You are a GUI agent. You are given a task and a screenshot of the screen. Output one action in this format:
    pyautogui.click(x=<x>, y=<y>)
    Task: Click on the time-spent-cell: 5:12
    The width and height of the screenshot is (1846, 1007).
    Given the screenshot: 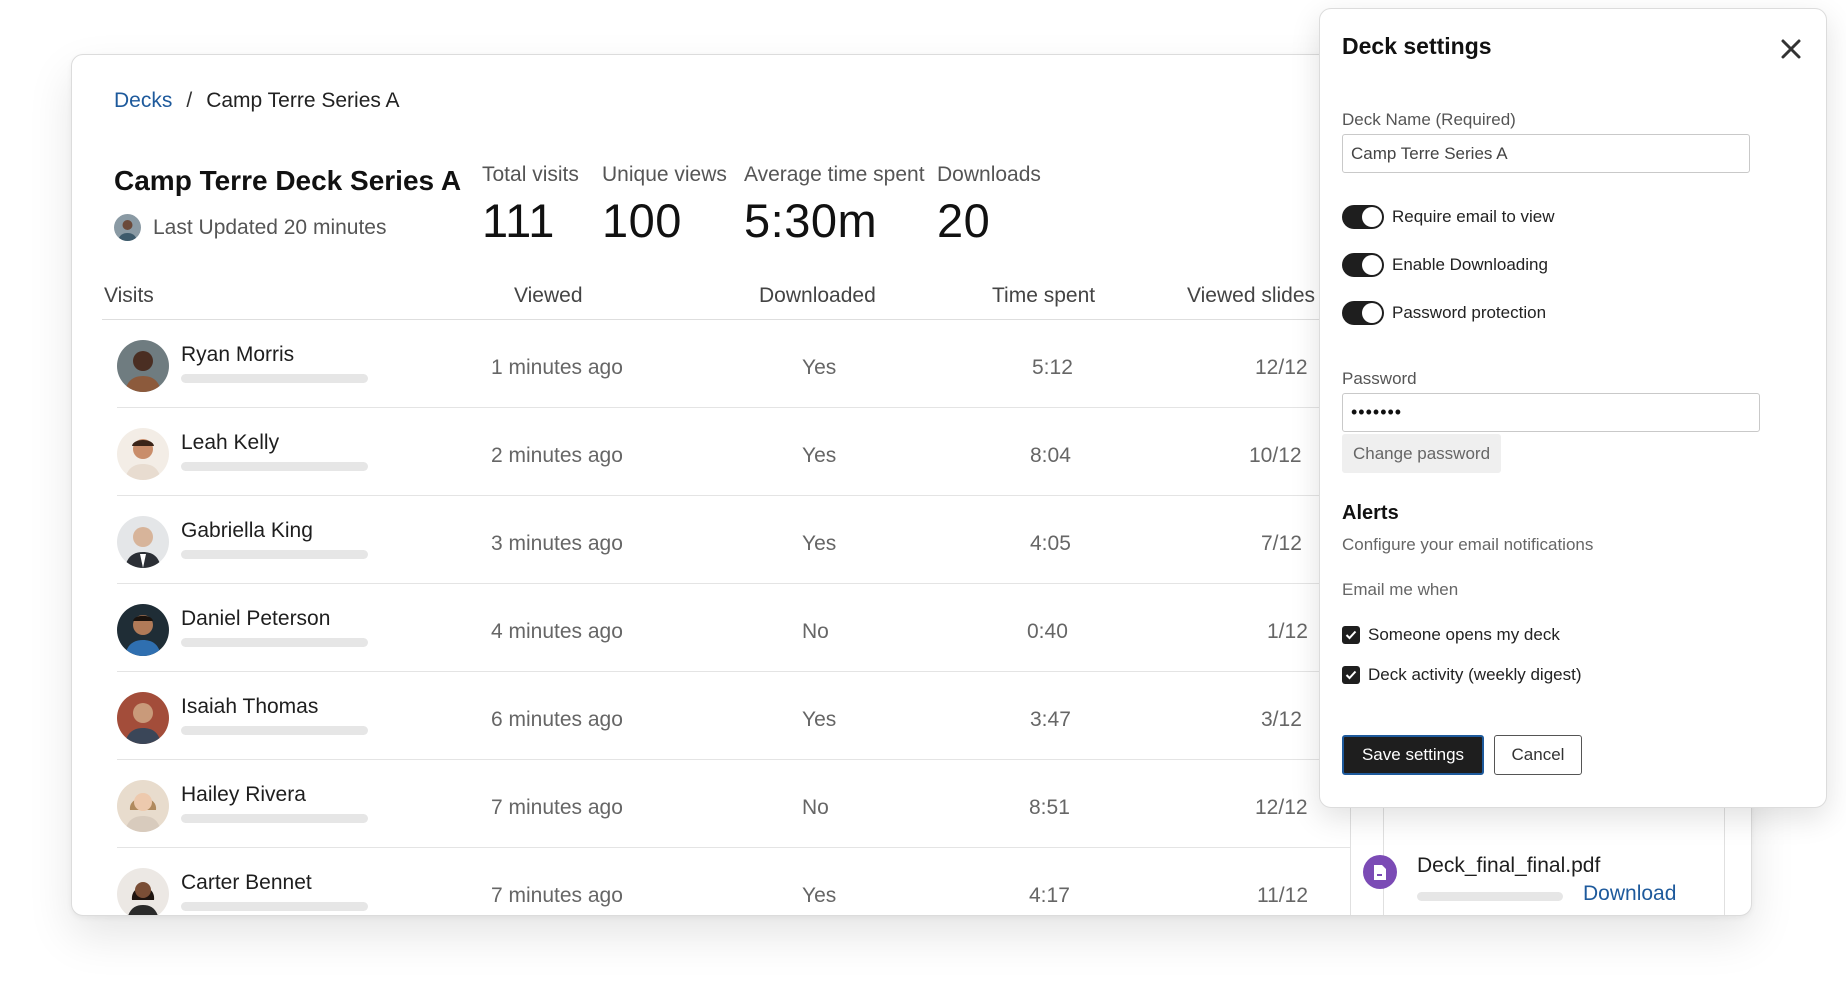 What is the action you would take?
    pyautogui.click(x=1052, y=367)
    